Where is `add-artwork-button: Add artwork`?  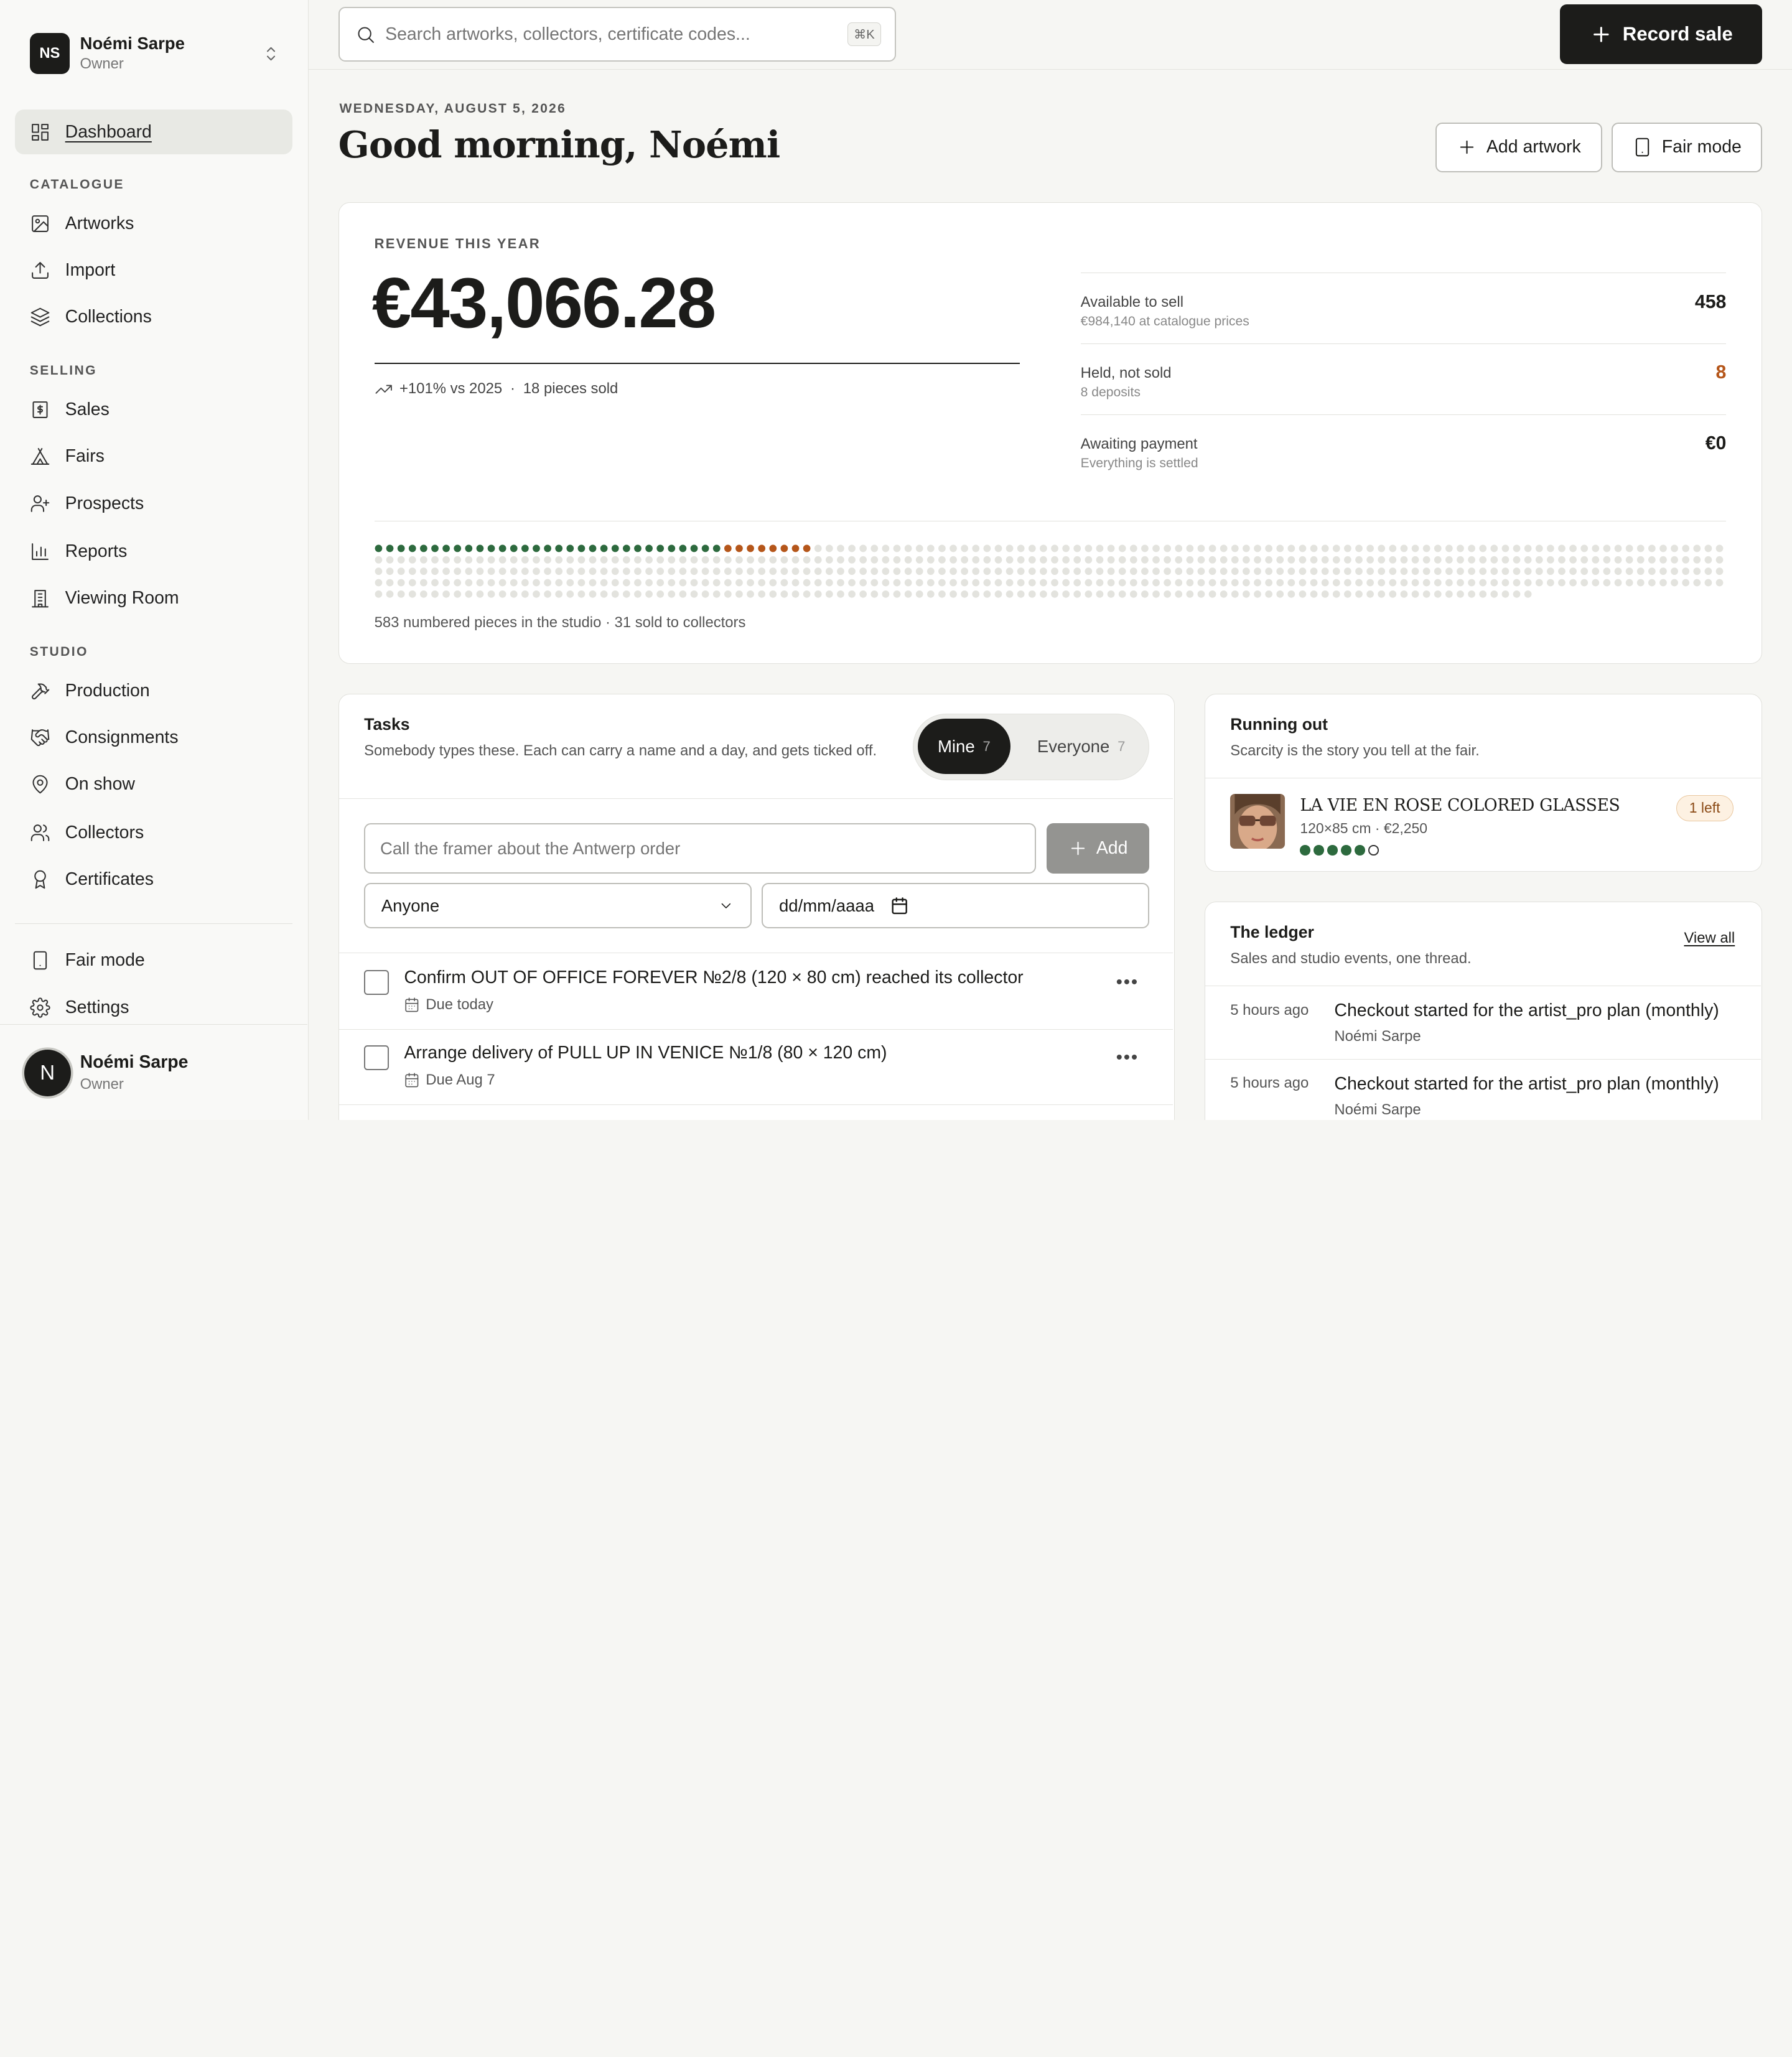 add-artwork-button: Add artwork is located at coordinates (1519, 147).